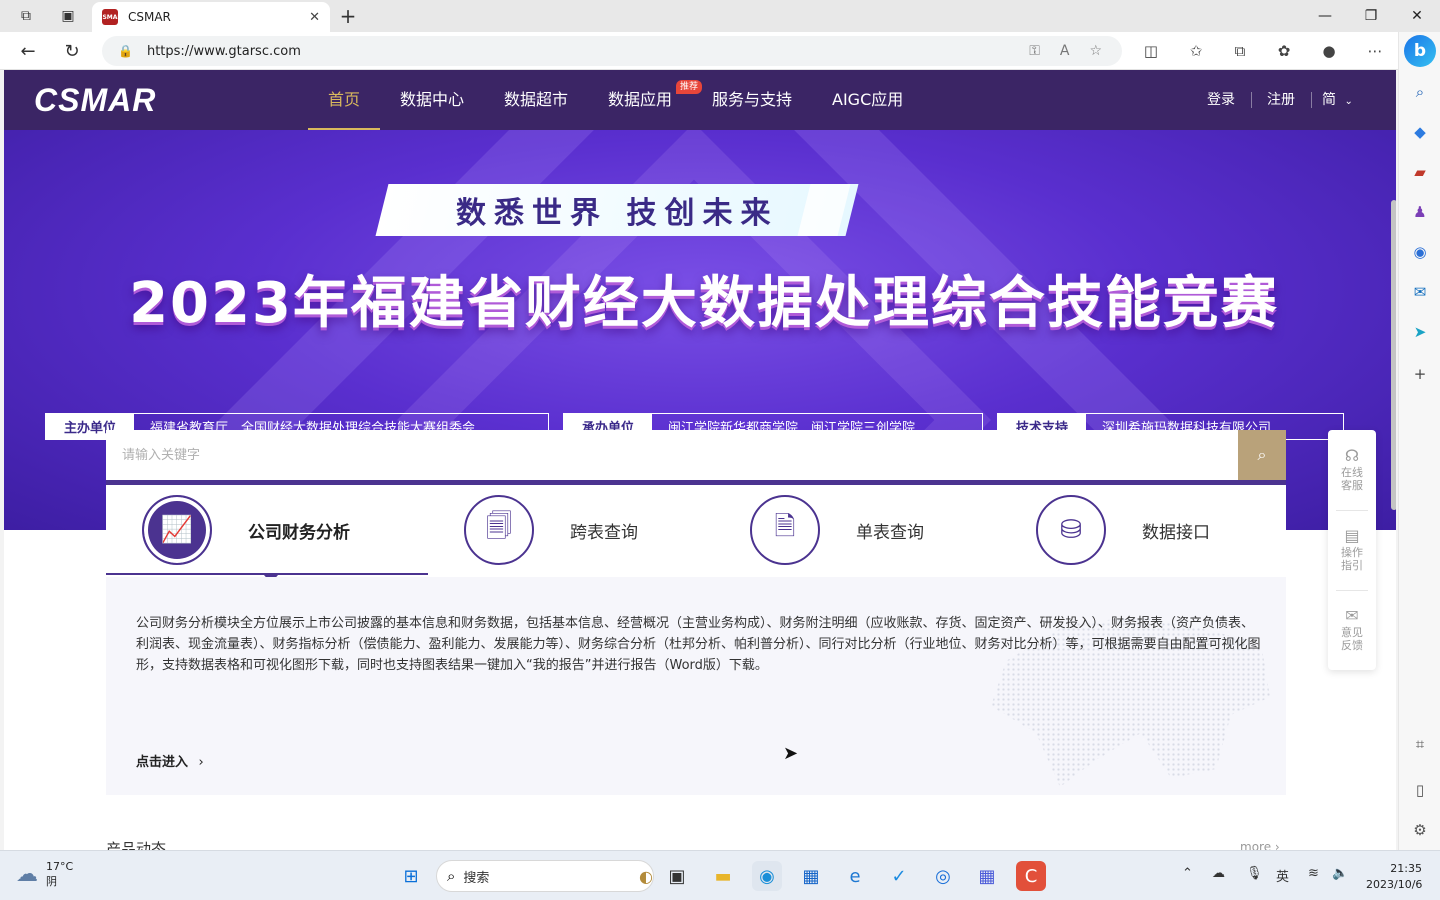  What do you see at coordinates (28, 51) in the screenshot?
I see `back-icon: ←` at bounding box center [28, 51].